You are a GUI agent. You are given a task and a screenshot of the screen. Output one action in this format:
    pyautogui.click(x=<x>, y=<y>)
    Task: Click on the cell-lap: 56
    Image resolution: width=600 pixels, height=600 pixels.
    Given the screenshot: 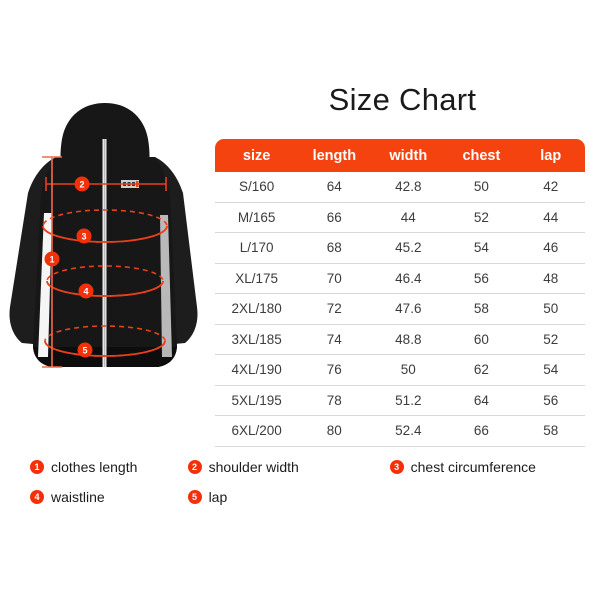 What is the action you would take?
    pyautogui.click(x=550, y=400)
    